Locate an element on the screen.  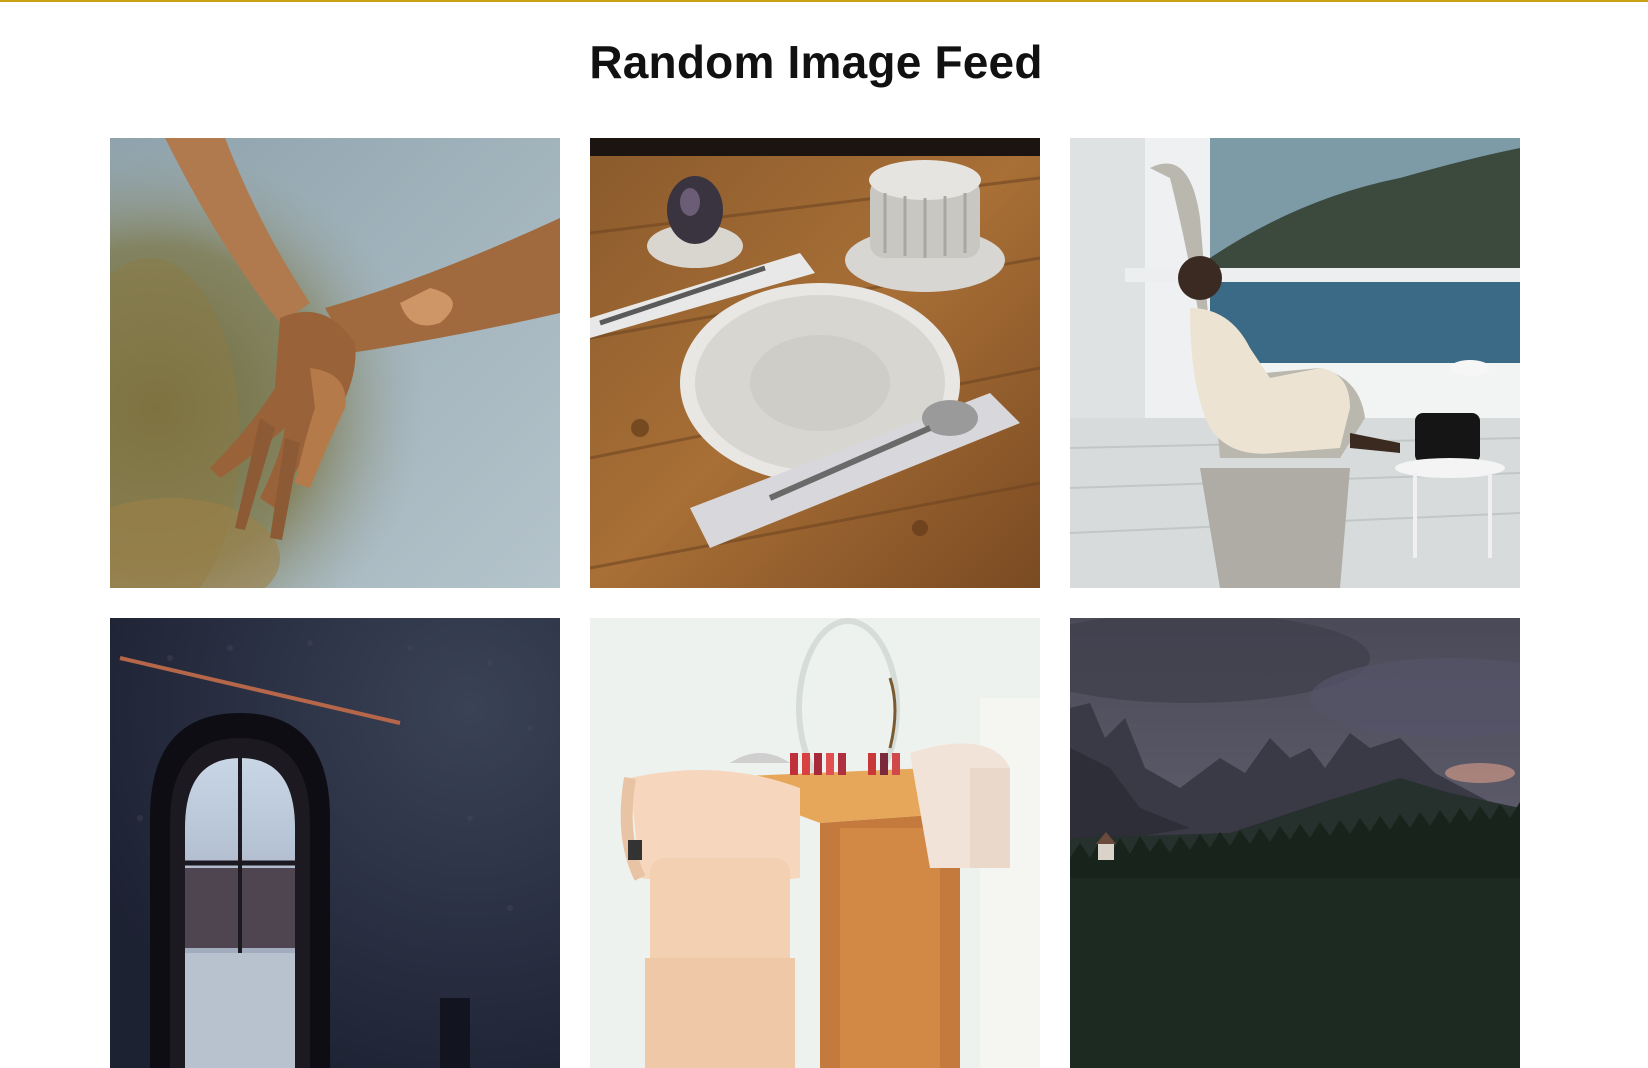
page-title: Random Image Feed is located at coordinates (816, 62).